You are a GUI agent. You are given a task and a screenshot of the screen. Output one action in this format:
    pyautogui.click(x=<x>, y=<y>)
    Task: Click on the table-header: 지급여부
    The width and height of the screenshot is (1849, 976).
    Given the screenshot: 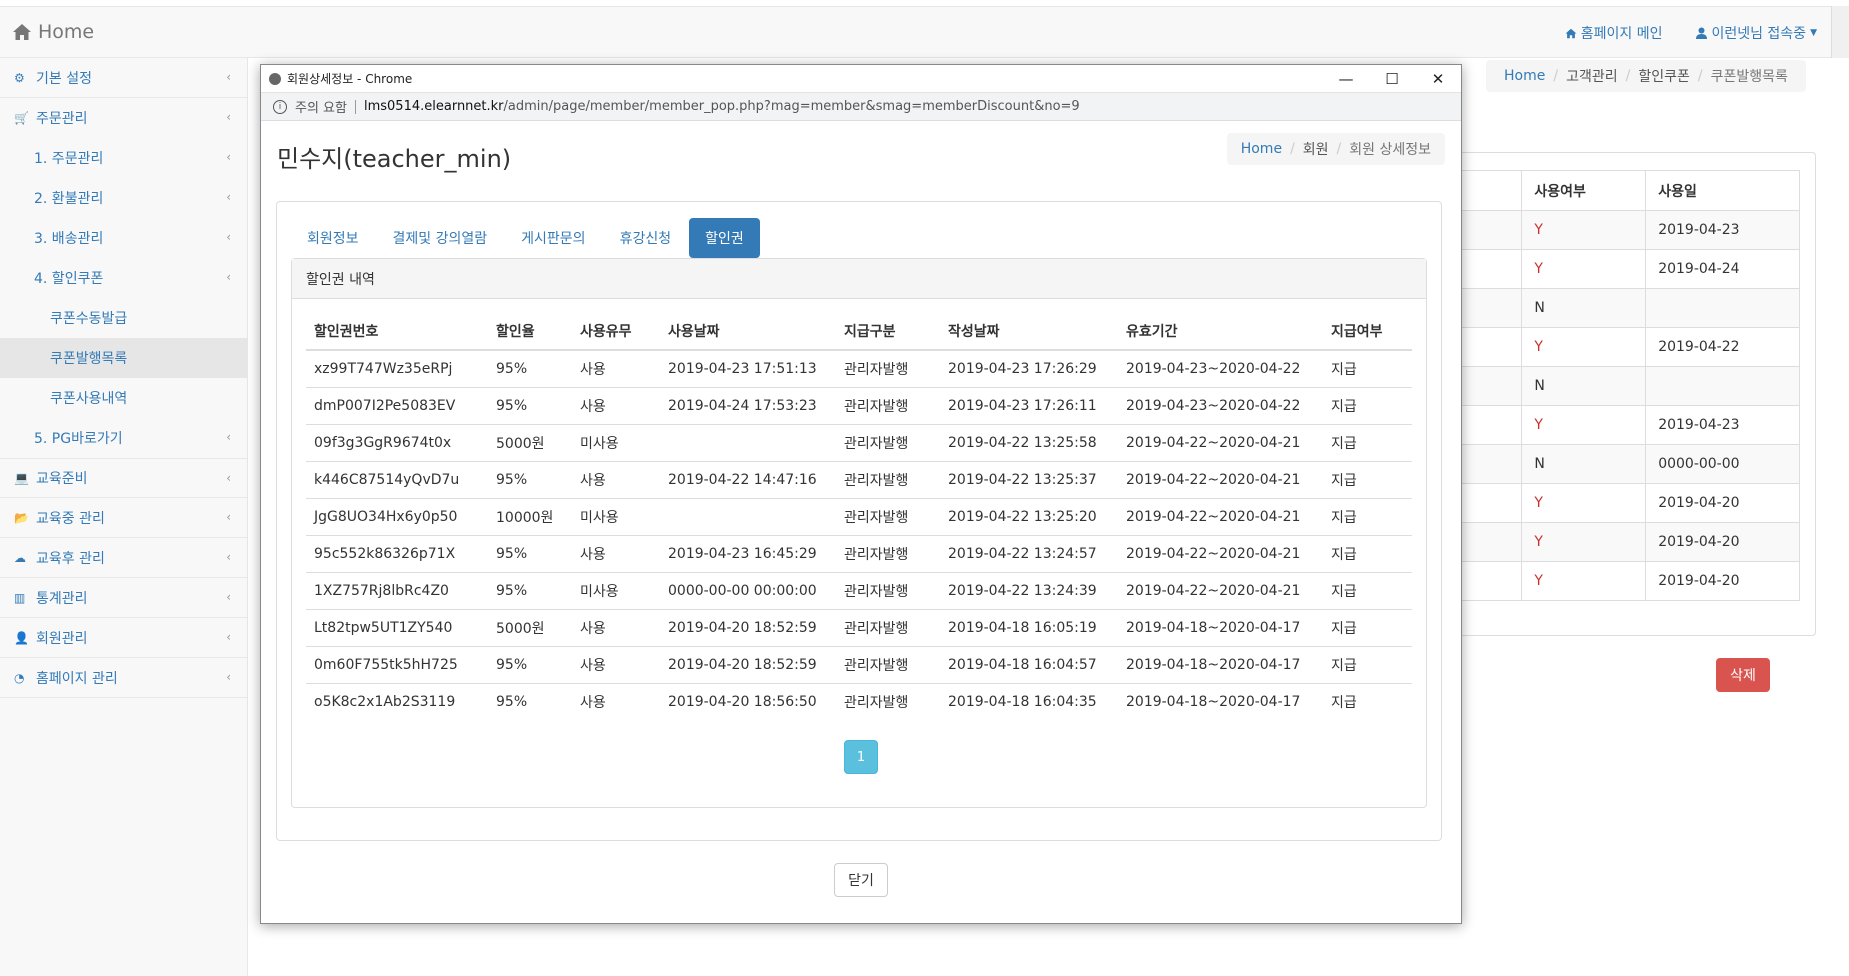 What is the action you would take?
    pyautogui.click(x=1367, y=332)
    